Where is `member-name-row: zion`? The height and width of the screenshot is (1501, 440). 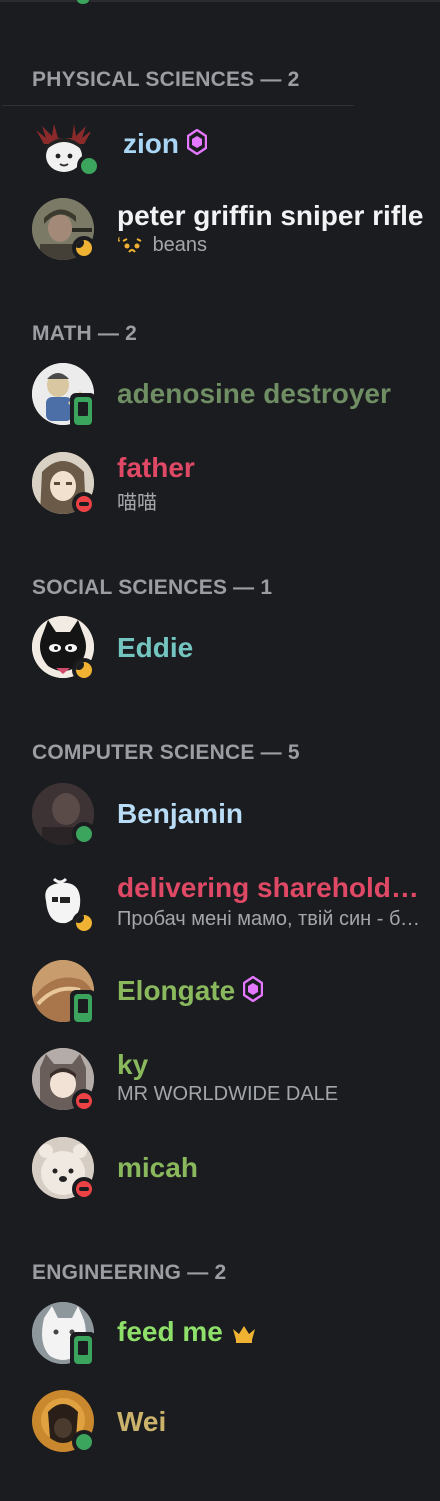 member-name-row: zion is located at coordinates (165, 145).